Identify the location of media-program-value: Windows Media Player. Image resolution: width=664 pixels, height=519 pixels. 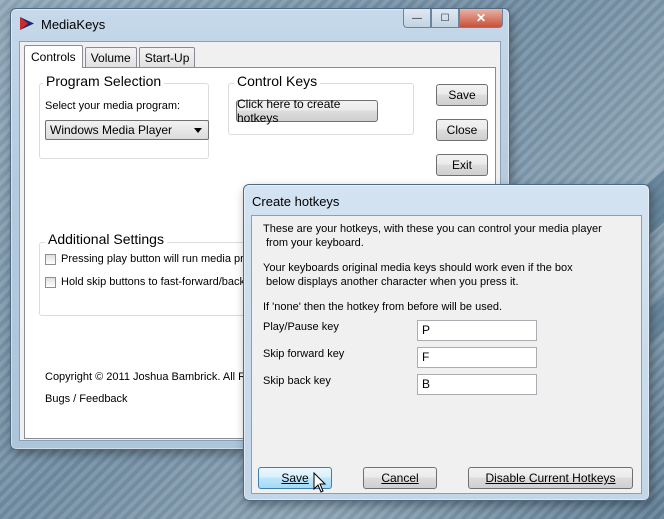
(111, 130).